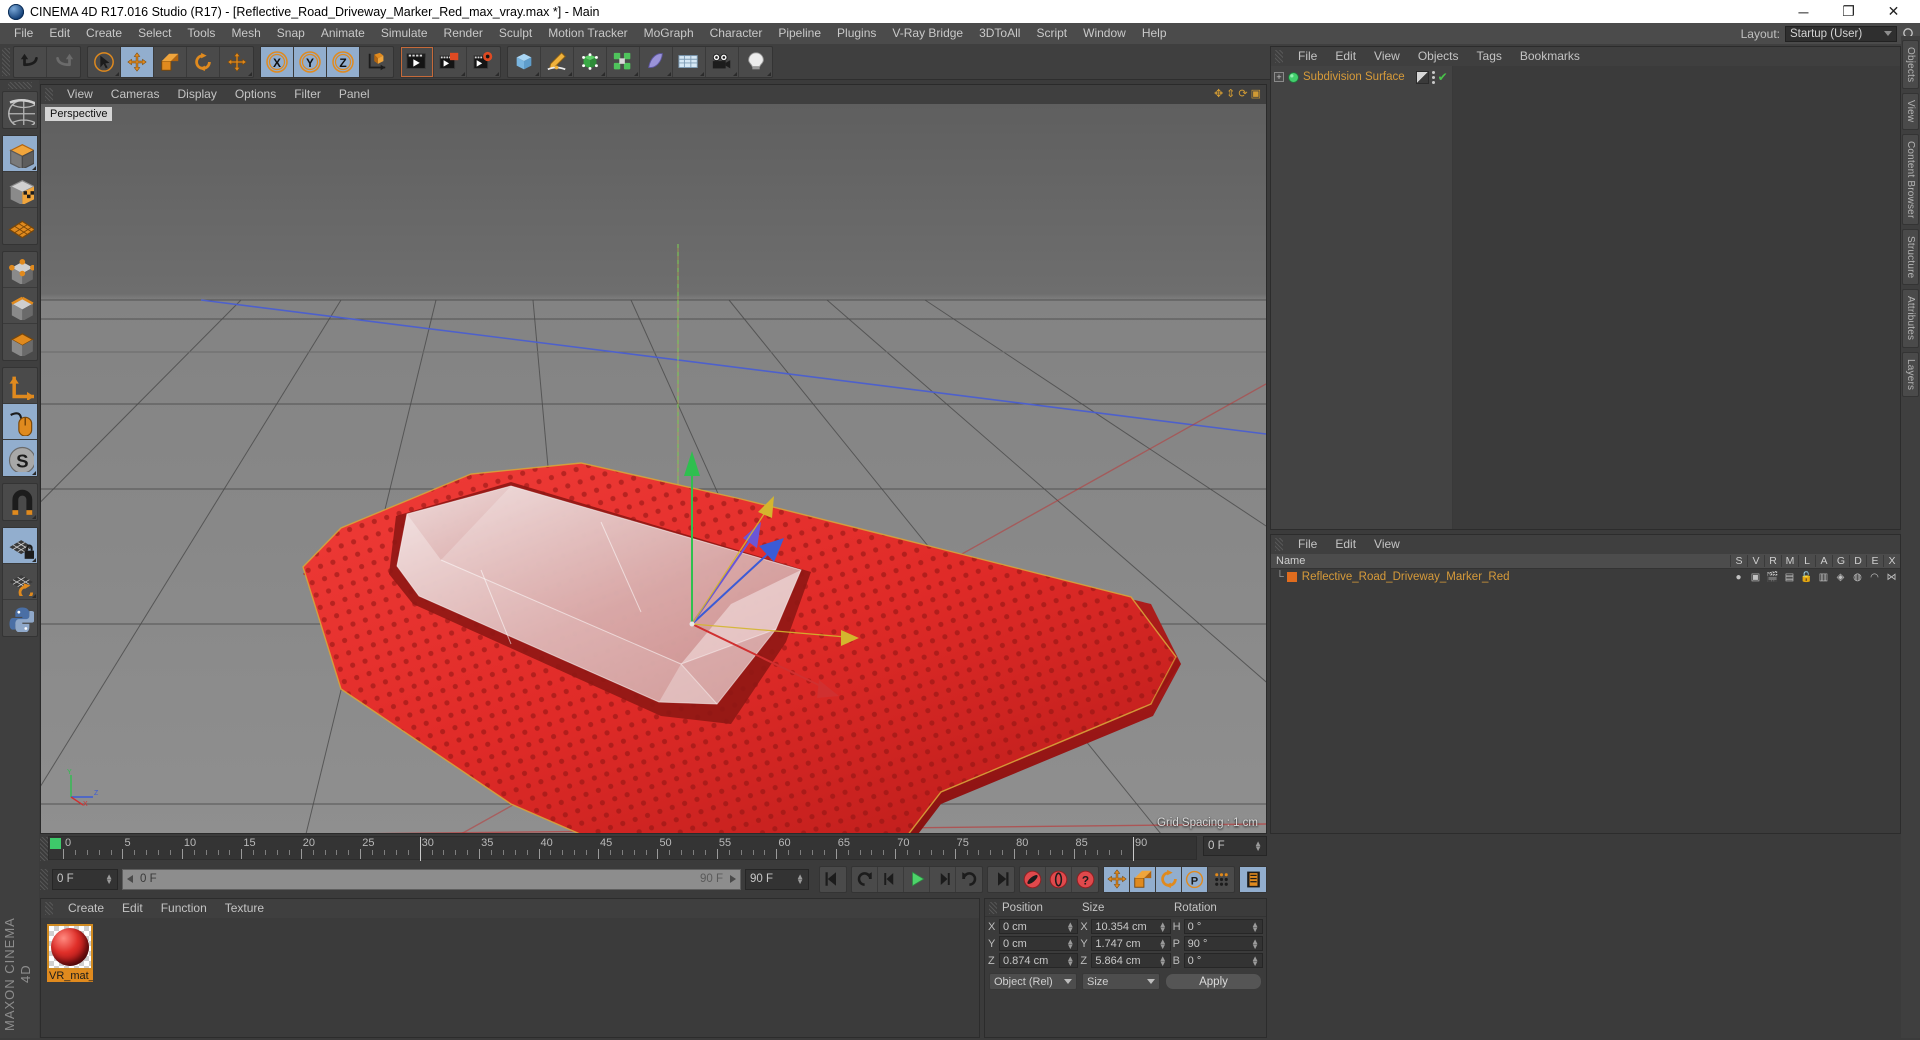 The width and height of the screenshot is (1920, 1040). Describe the element at coordinates (1033, 981) in the screenshot. I see `coordinate-mode-dropdown: Object (Rel)` at that location.